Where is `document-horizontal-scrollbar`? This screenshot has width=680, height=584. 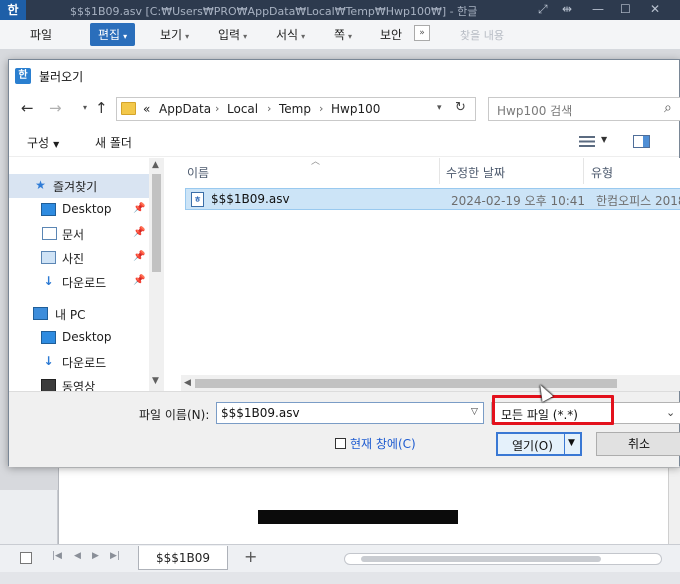
document-horizontal-scrollbar is located at coordinates (503, 559).